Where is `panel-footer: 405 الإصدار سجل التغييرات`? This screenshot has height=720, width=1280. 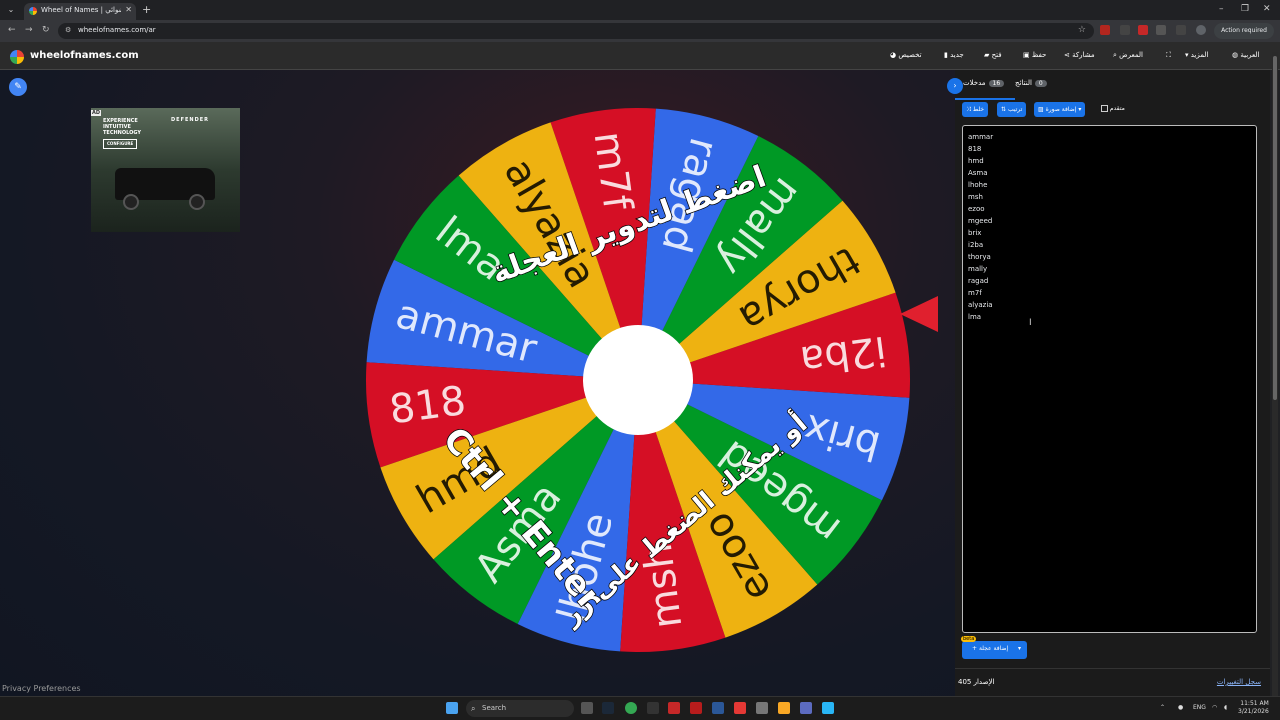 panel-footer: 405 الإصدار سجل التغييرات is located at coordinates (1112, 682).